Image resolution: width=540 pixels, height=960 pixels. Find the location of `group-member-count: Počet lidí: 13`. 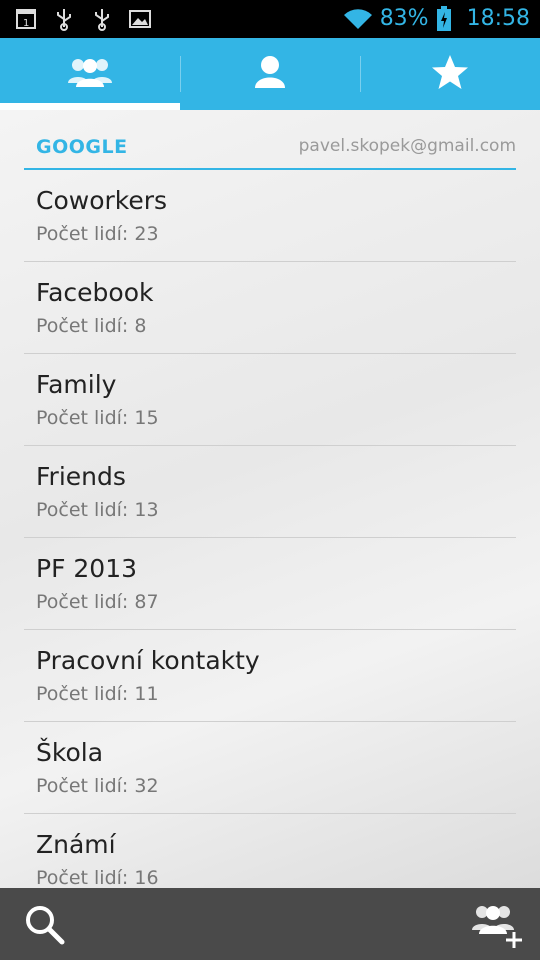

group-member-count: Počet lidí: 13 is located at coordinates (97, 510).